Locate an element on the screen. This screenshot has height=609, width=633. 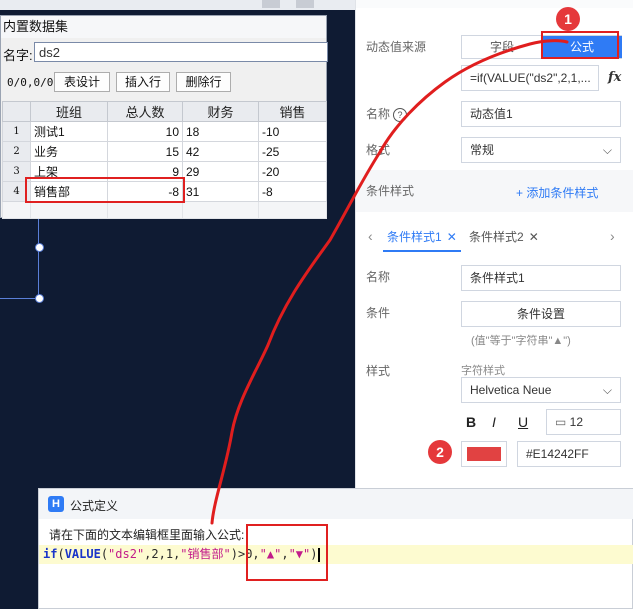
name-label-row: 名称? is located at coordinates (387, 113).